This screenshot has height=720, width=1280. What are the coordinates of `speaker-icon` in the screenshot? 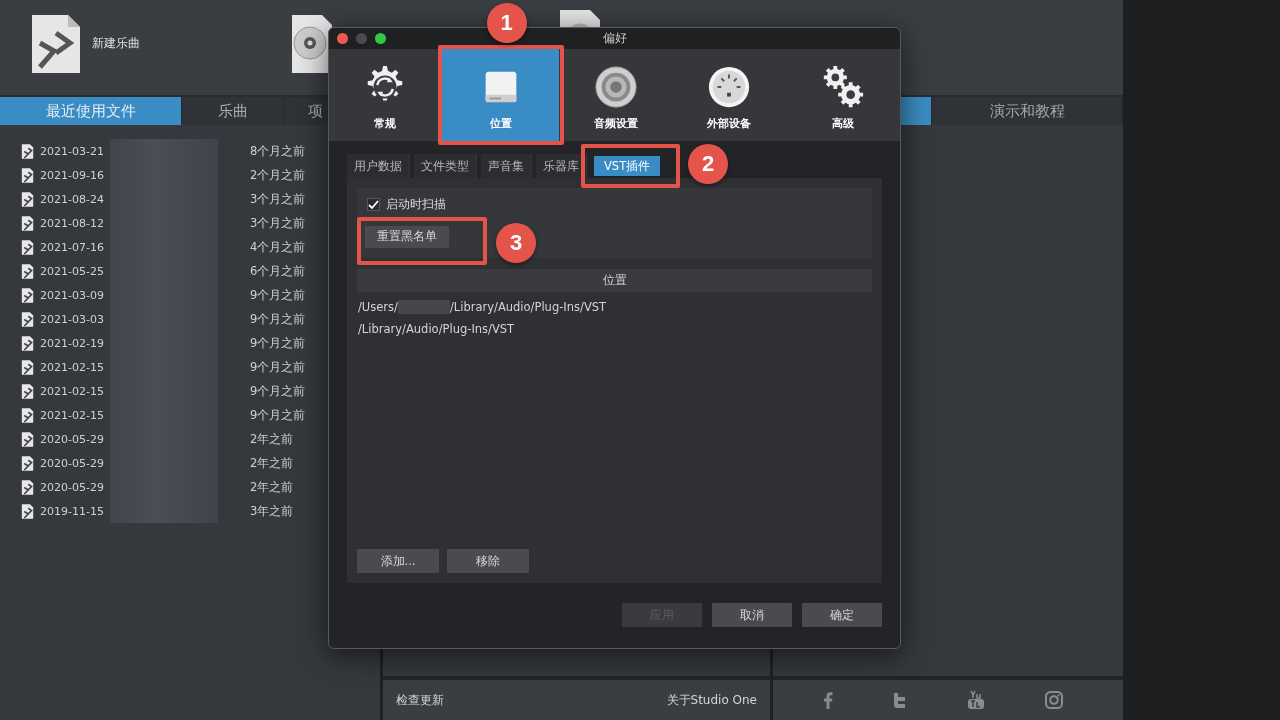 It's located at (616, 86).